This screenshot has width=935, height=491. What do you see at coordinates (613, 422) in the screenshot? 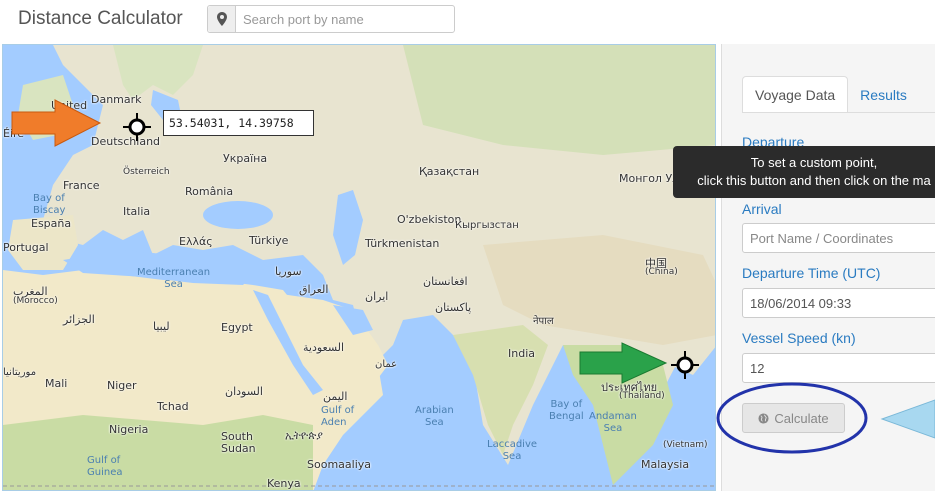
I see `label-andaman-sea: Andaman Sea` at bounding box center [613, 422].